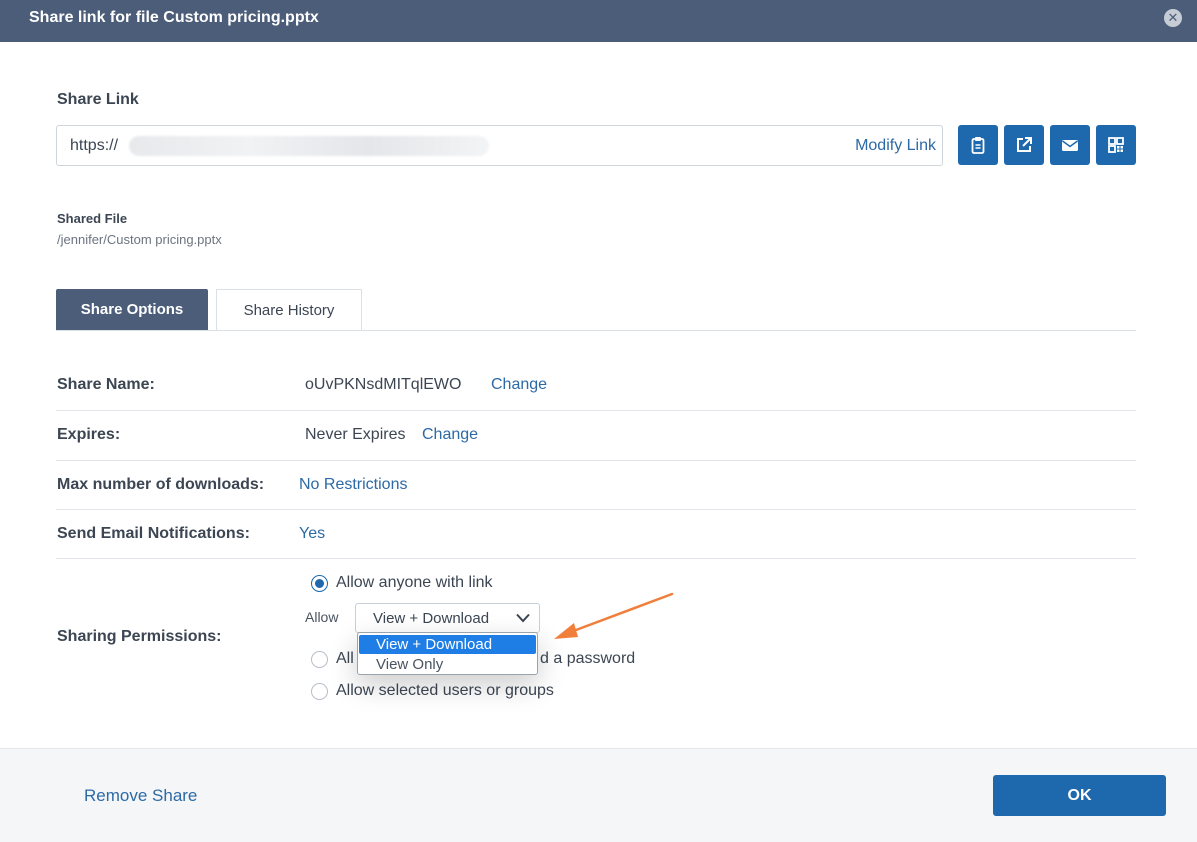 The width and height of the screenshot is (1197, 842). Describe the element at coordinates (895, 146) in the screenshot. I see `modify-link-button: Modify Link` at that location.